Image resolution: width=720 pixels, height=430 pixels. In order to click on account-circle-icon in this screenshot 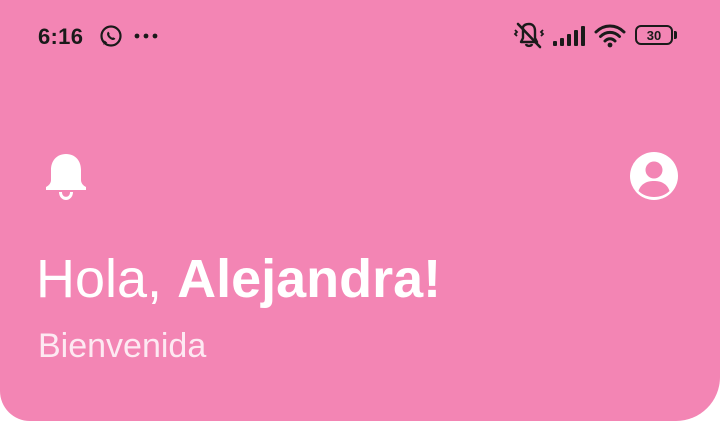, I will do `click(654, 176)`.